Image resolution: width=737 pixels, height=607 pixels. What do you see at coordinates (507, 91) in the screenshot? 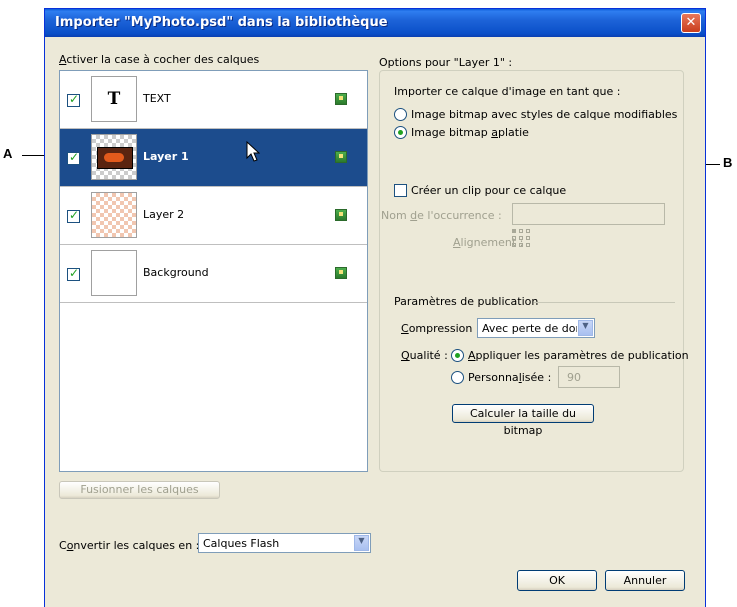
I see `import-as-label: Importer ce calque d'image en tant que :` at bounding box center [507, 91].